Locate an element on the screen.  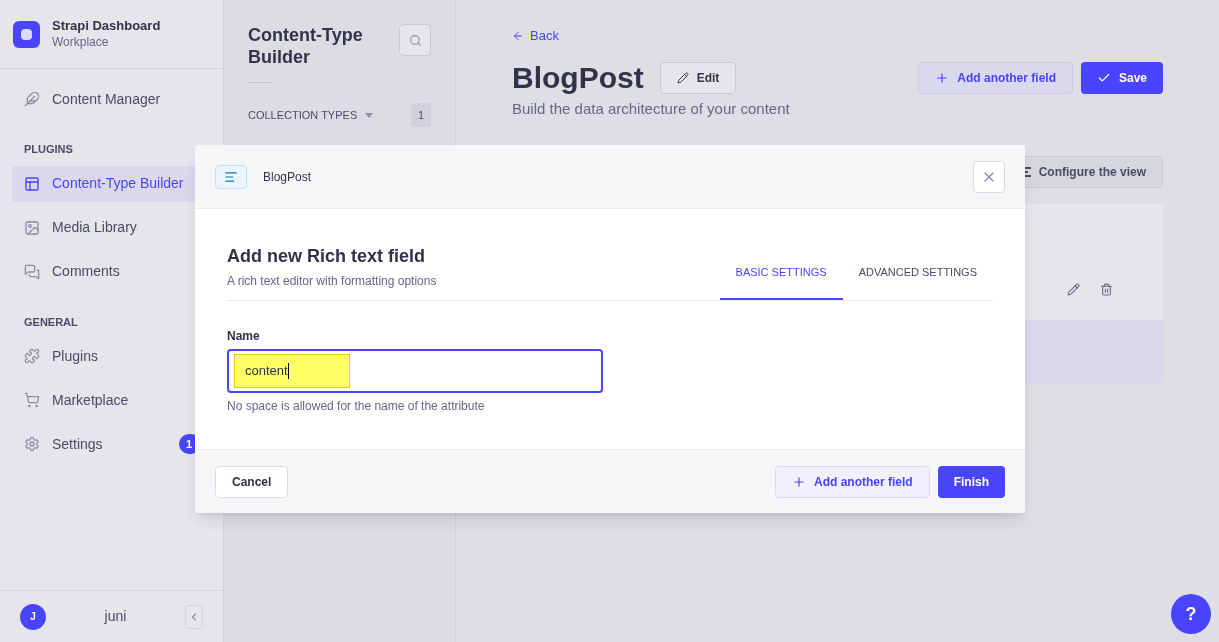
brand-title: Strapi Dashboard is located at coordinates (106, 26).